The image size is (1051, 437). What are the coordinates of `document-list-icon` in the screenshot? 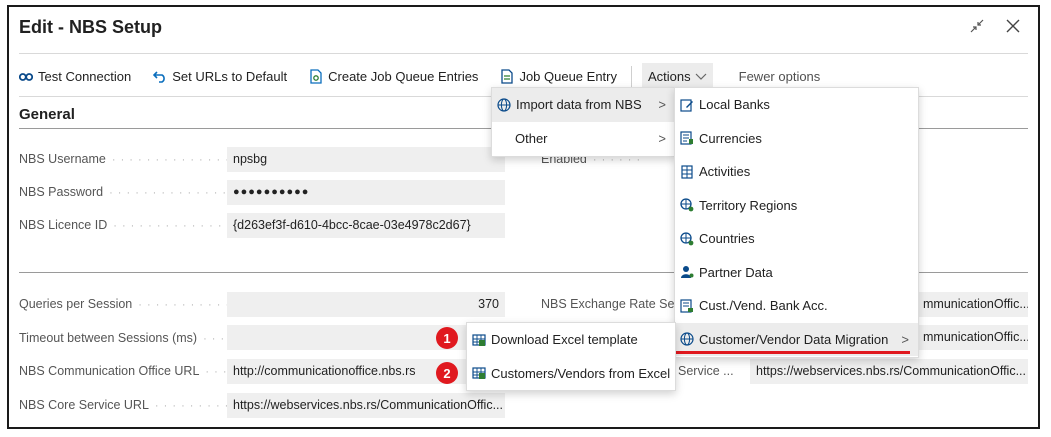 It's located at (507, 76).